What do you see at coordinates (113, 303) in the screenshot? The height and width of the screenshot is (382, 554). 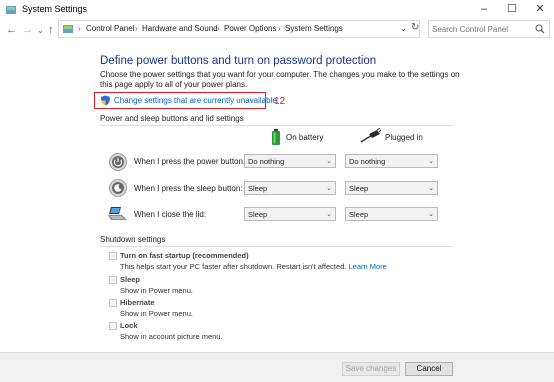 I see `hibernate-checkbox` at bounding box center [113, 303].